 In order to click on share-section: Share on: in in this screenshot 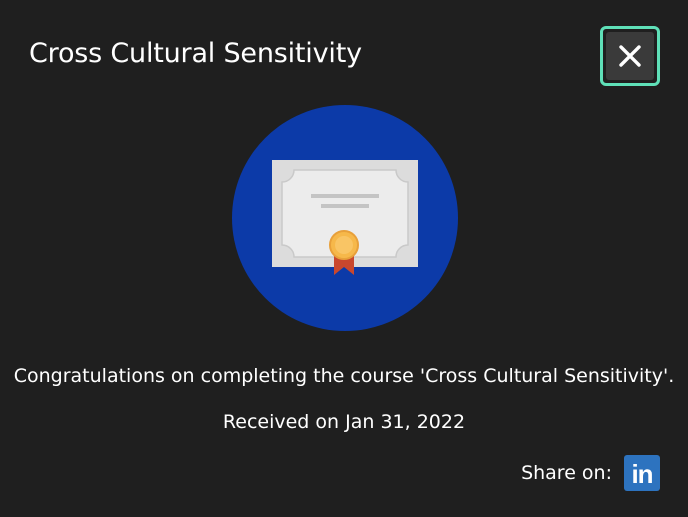, I will do `click(590, 473)`.